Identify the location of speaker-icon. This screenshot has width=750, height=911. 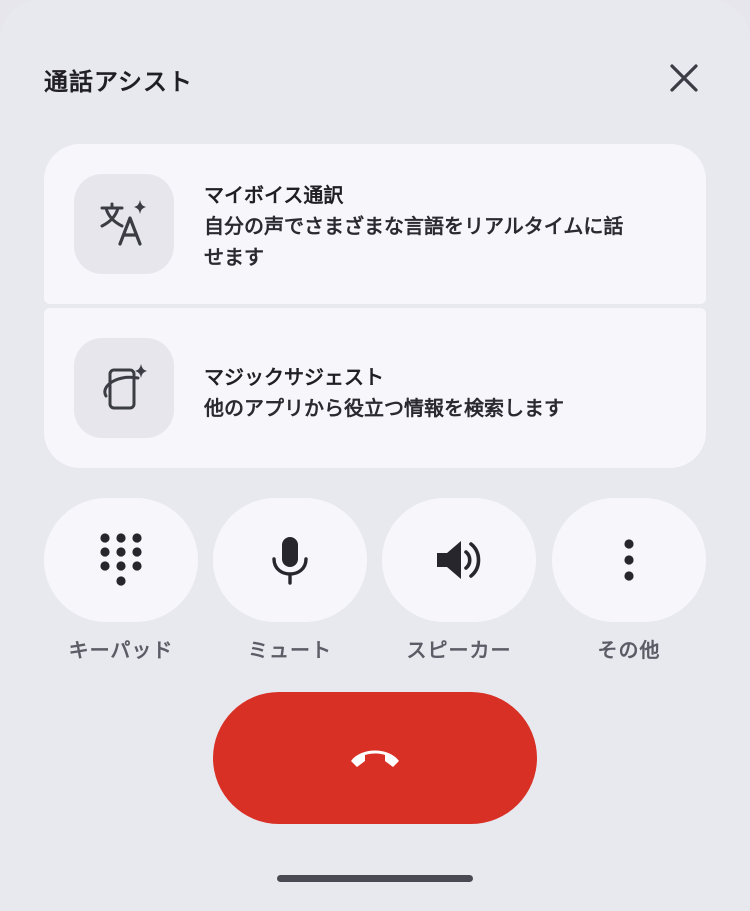
(459, 560).